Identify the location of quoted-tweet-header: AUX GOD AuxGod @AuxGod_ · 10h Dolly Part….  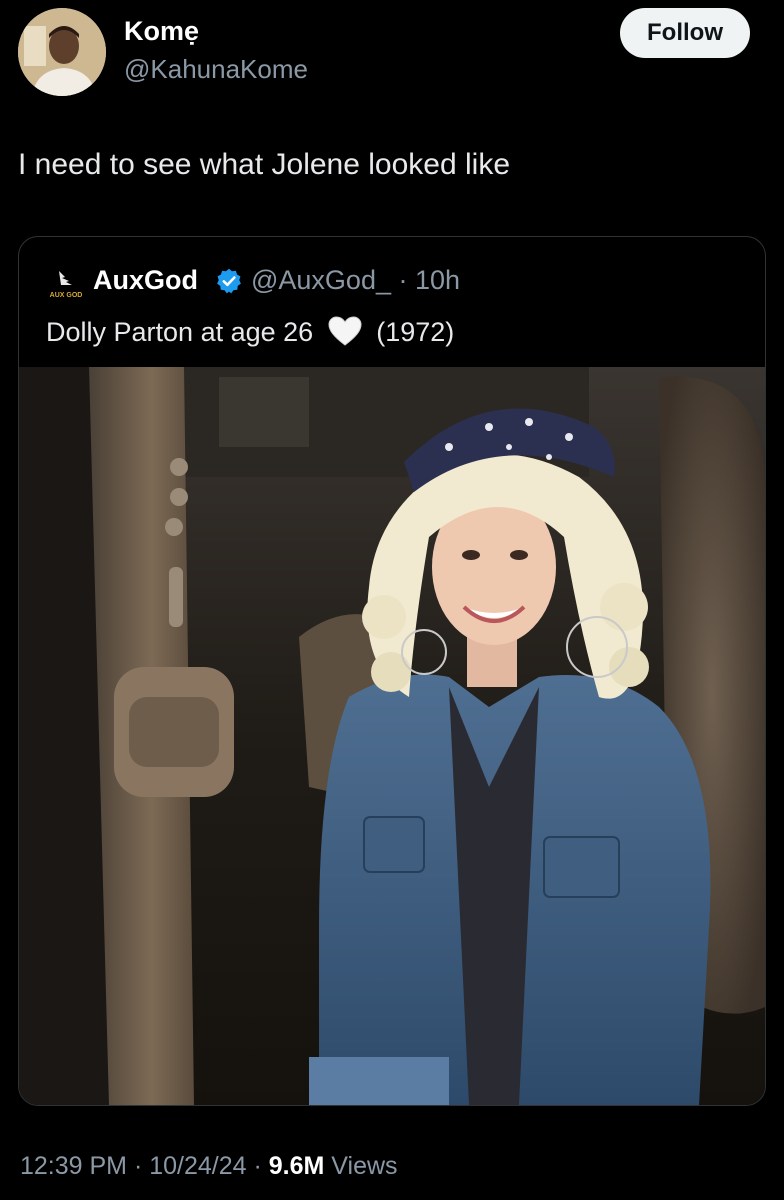
(392, 302).